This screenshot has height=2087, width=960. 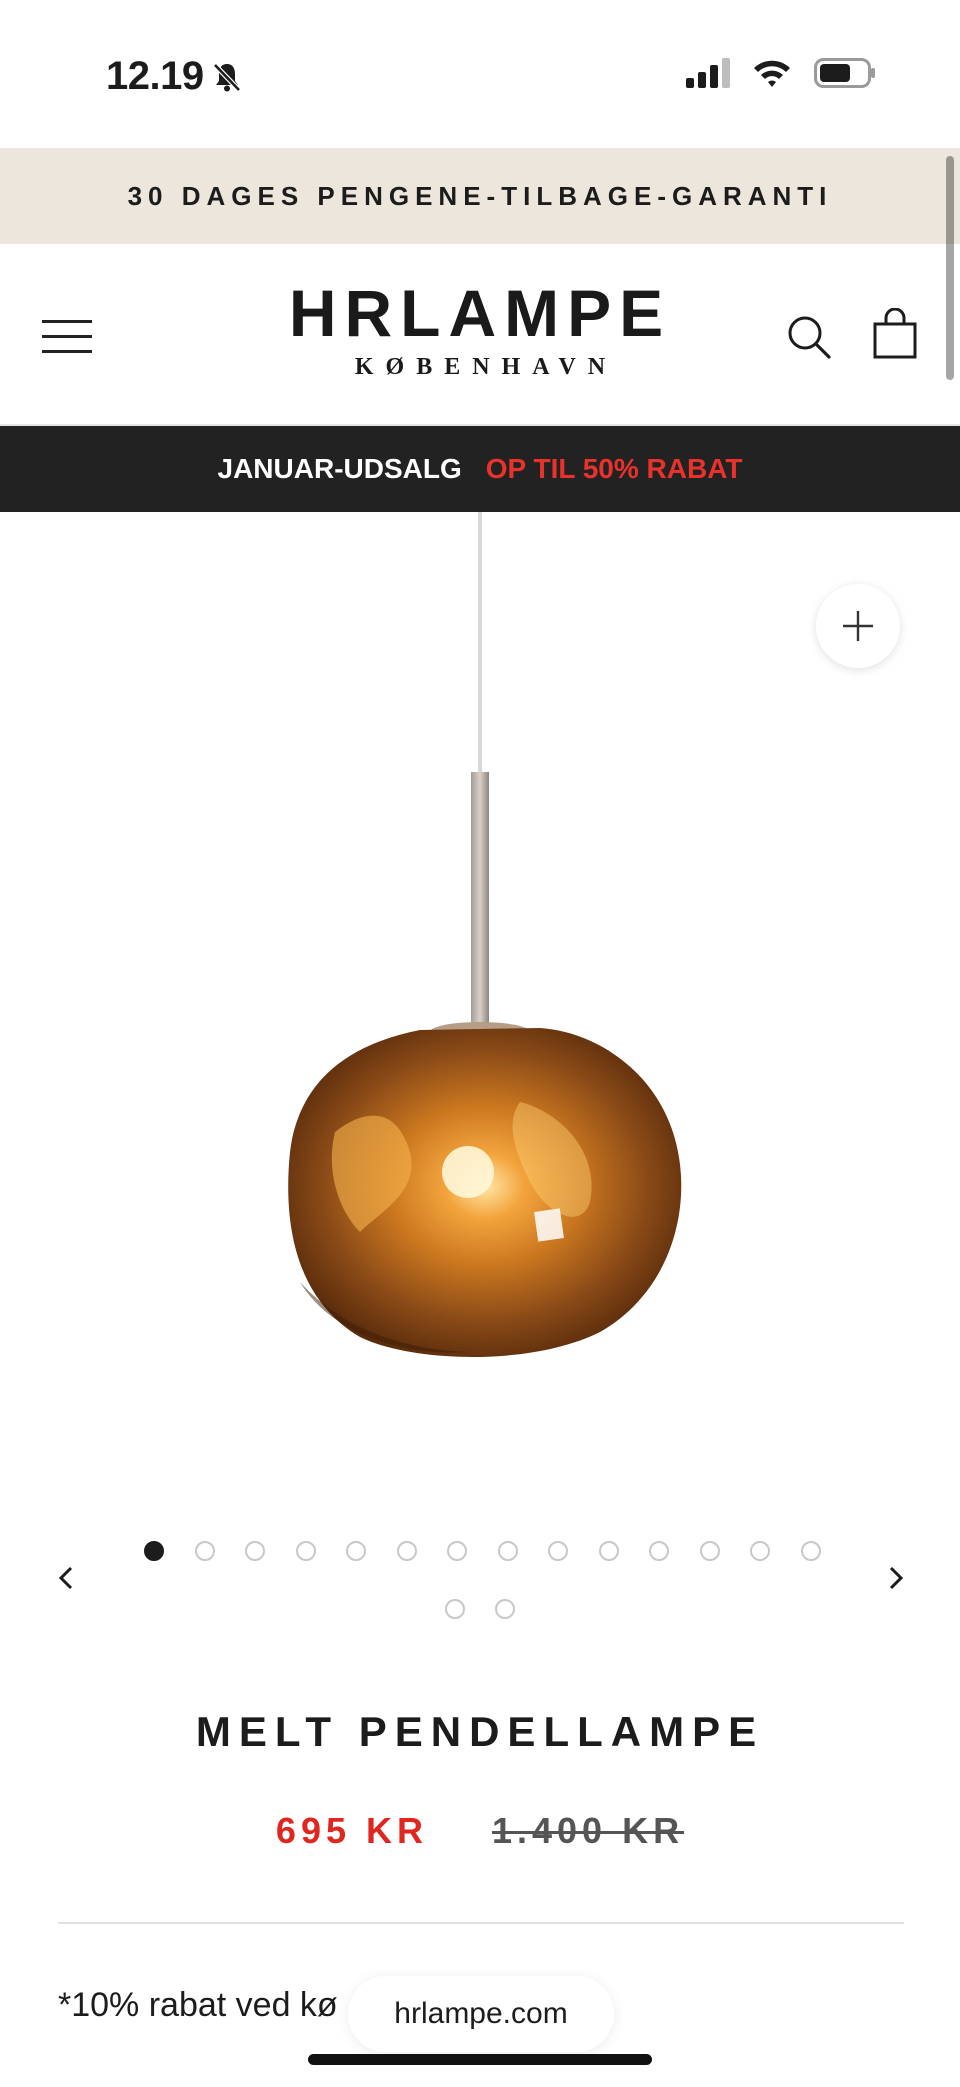 What do you see at coordinates (588, 1830) in the screenshot?
I see `original-price: 1.400 KR` at bounding box center [588, 1830].